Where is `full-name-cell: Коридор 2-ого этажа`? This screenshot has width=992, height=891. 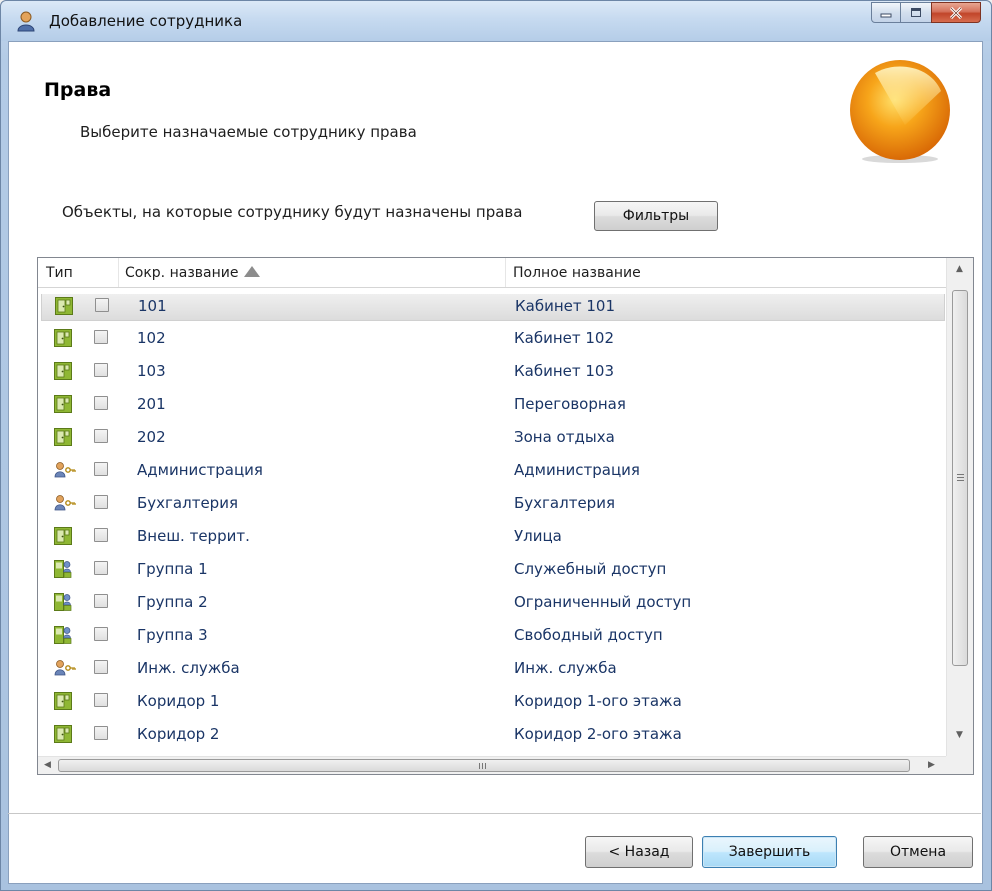 full-name-cell: Коридор 2-ого этажа is located at coordinates (598, 734).